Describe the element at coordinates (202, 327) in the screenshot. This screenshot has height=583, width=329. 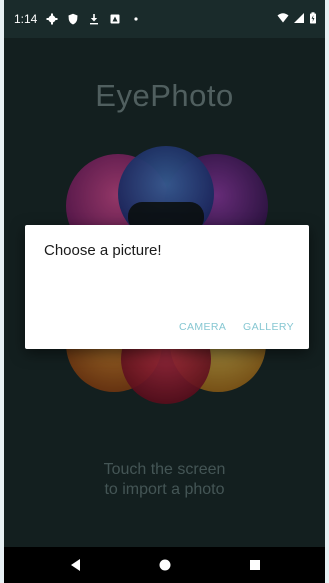
I see `camera-button: CAMERA` at that location.